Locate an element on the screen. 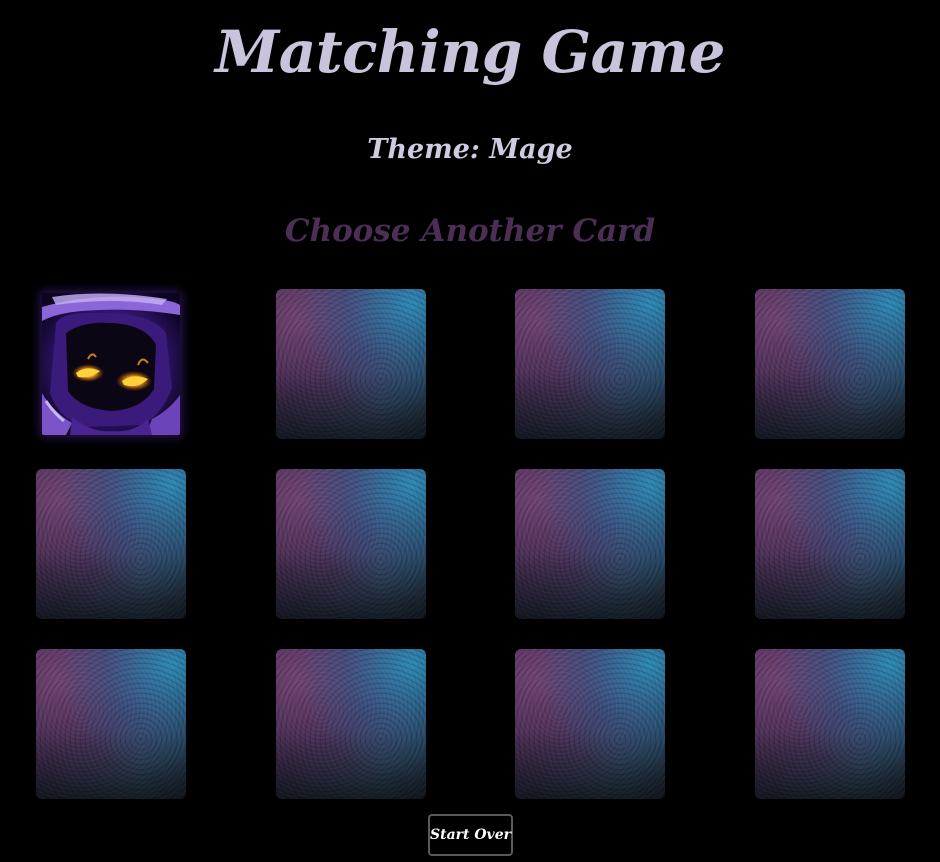 The width and height of the screenshot is (940, 862). card-revealed is located at coordinates (111, 364).